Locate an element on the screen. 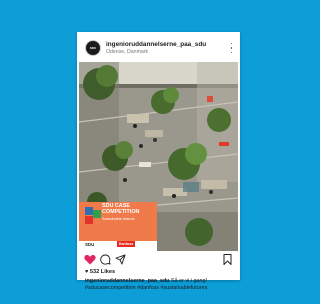 This screenshot has height=304, width=320. comment-icon is located at coordinates (105, 259).